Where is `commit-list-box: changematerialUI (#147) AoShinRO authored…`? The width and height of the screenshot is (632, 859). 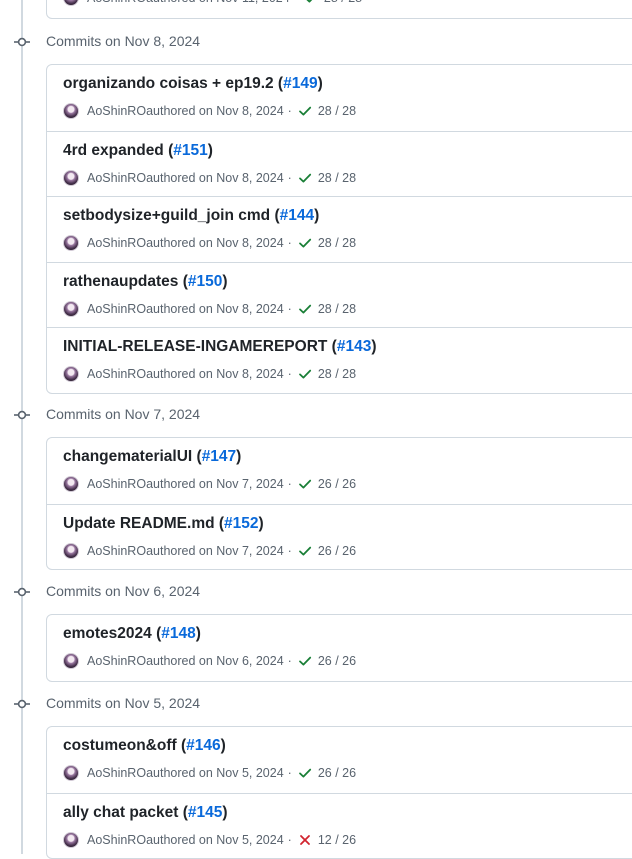
commit-list-box: changematerialUI (#147) AoShinRO authored… is located at coordinates (339, 503).